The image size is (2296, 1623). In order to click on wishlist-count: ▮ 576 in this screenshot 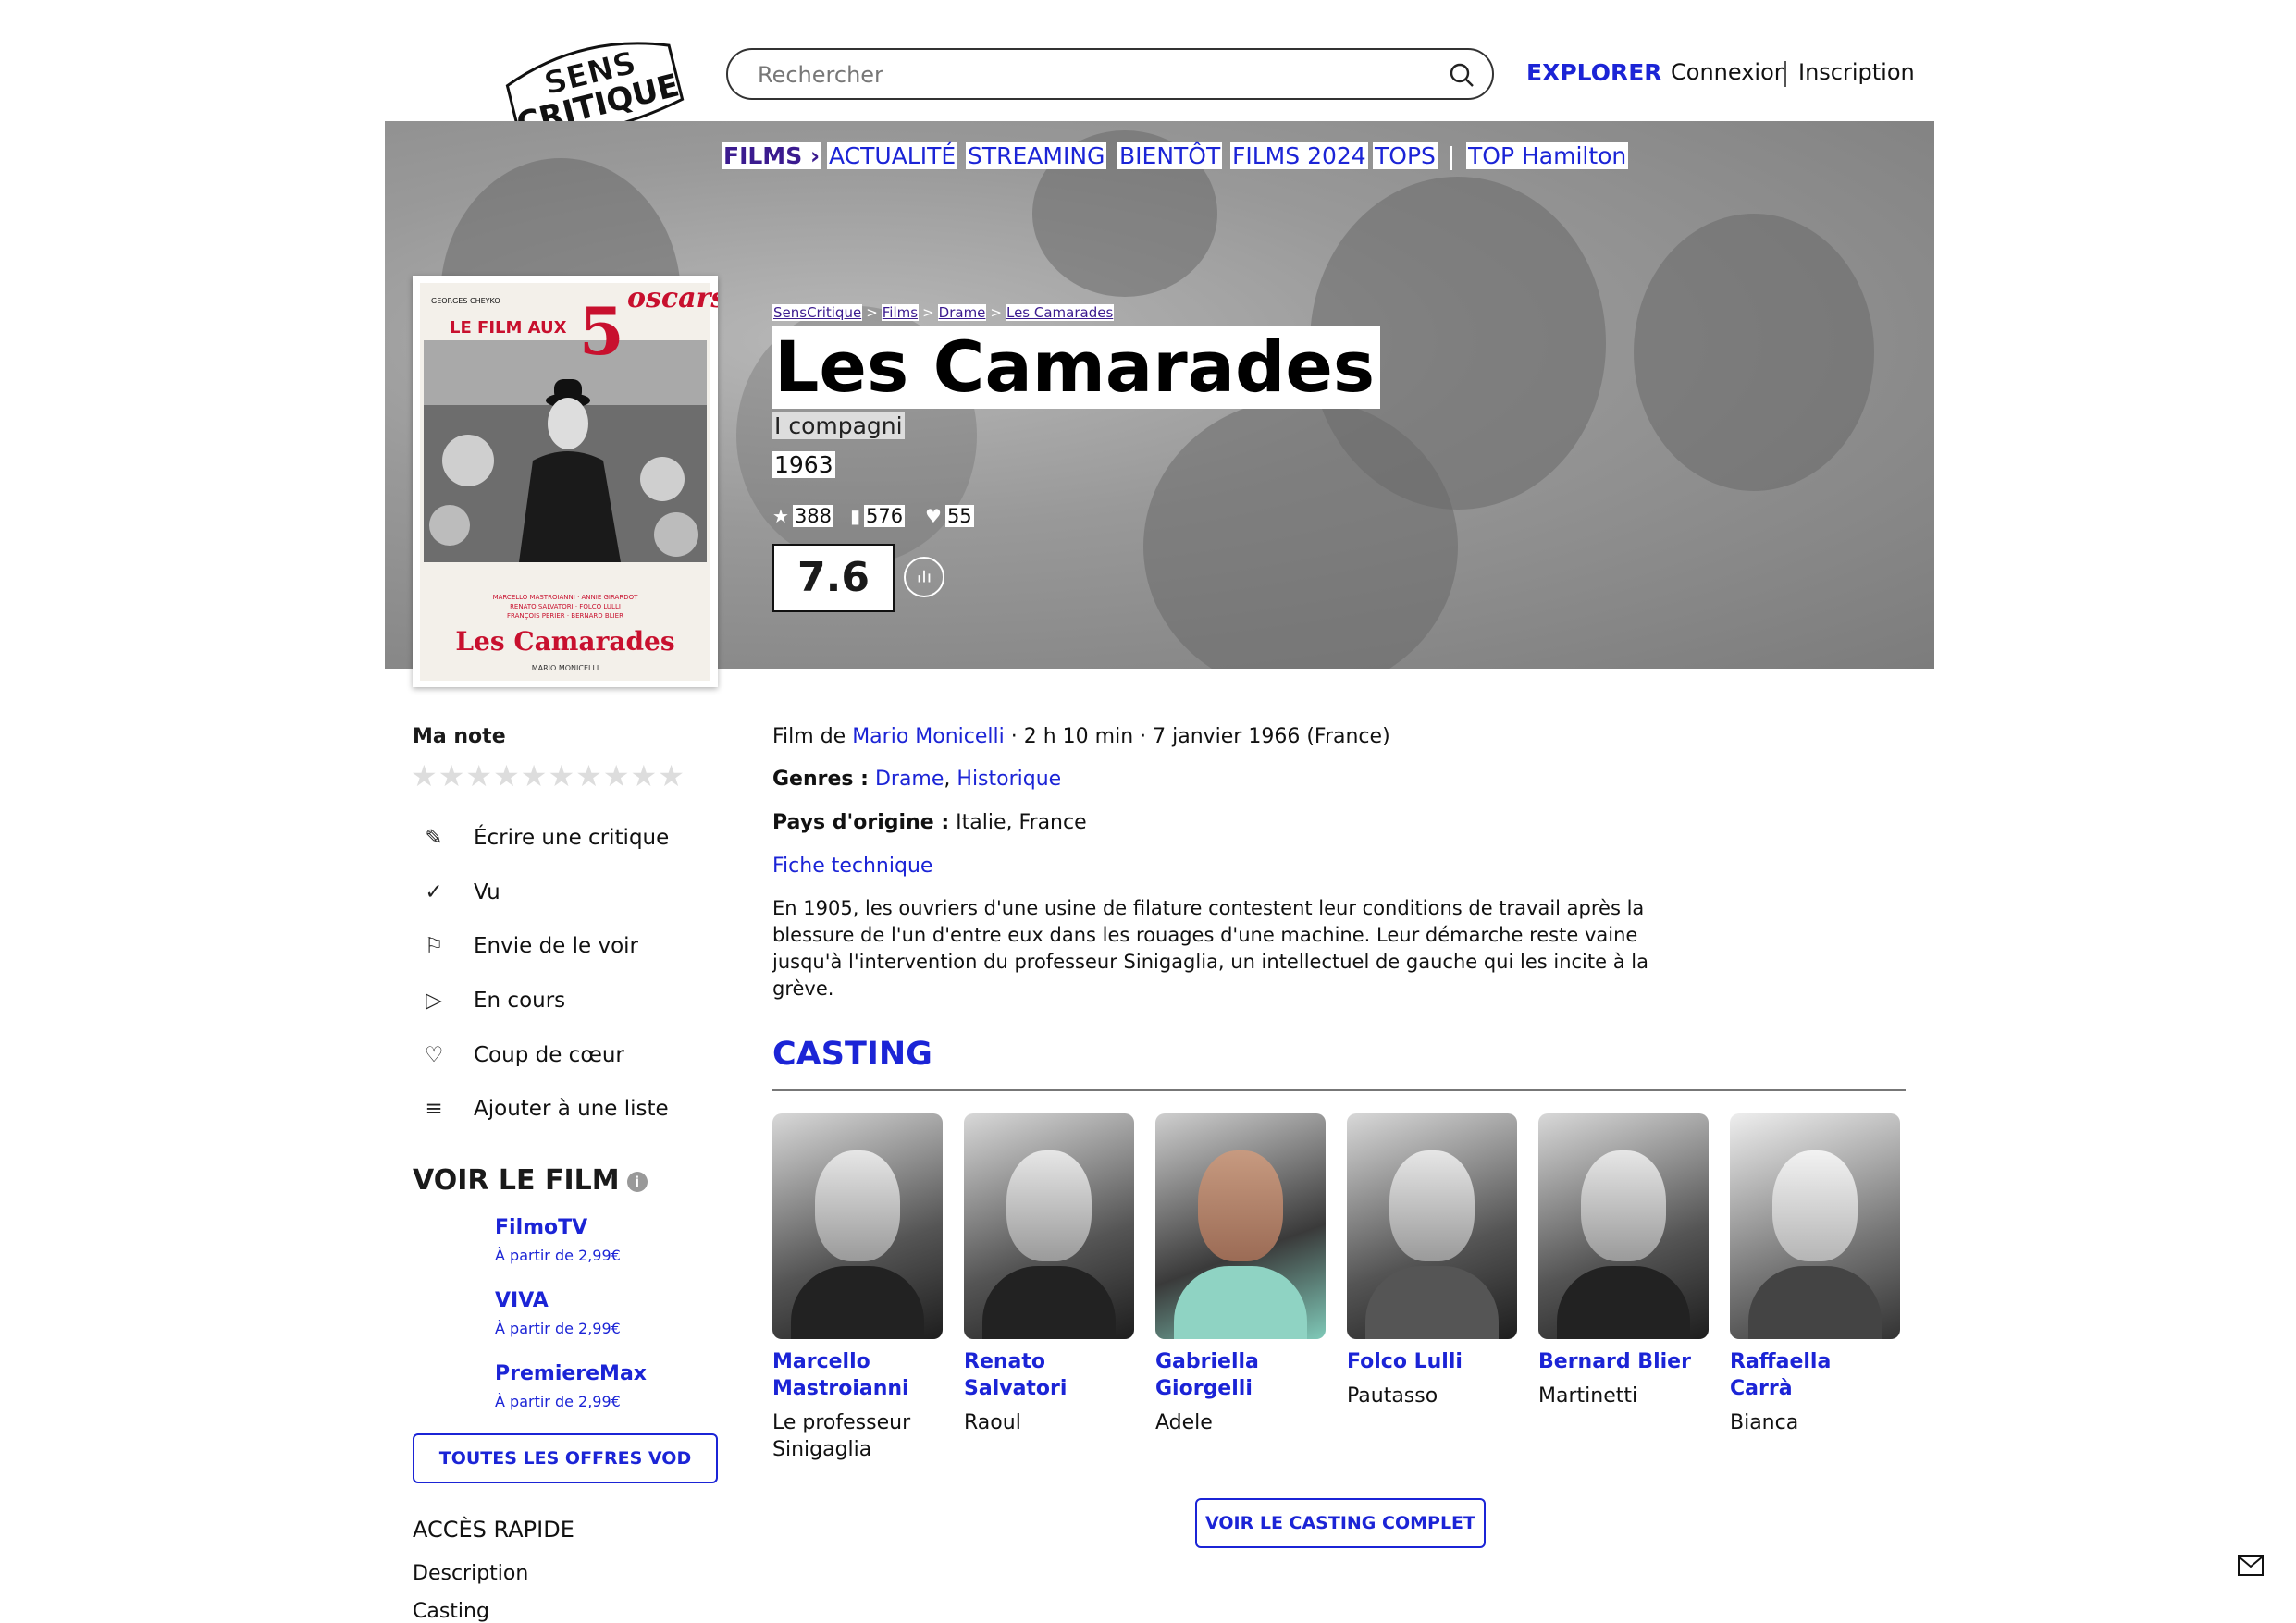, I will do `click(878, 516)`.